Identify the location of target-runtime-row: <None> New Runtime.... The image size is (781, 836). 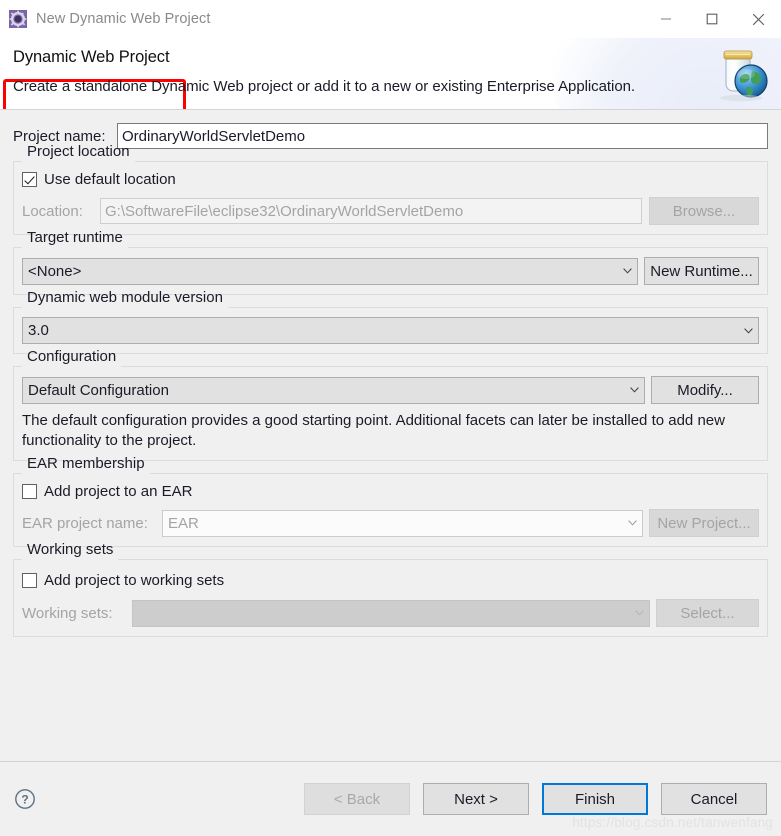
(390, 271).